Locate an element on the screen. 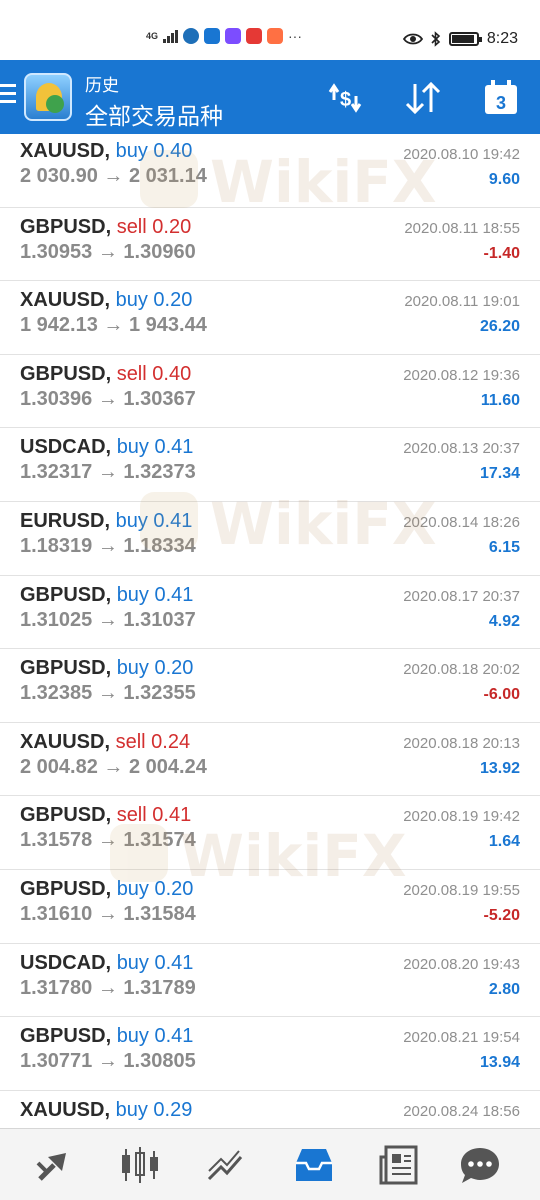 The height and width of the screenshot is (1200, 540). trade-symbol: XAUUSD, is located at coordinates (65, 741).